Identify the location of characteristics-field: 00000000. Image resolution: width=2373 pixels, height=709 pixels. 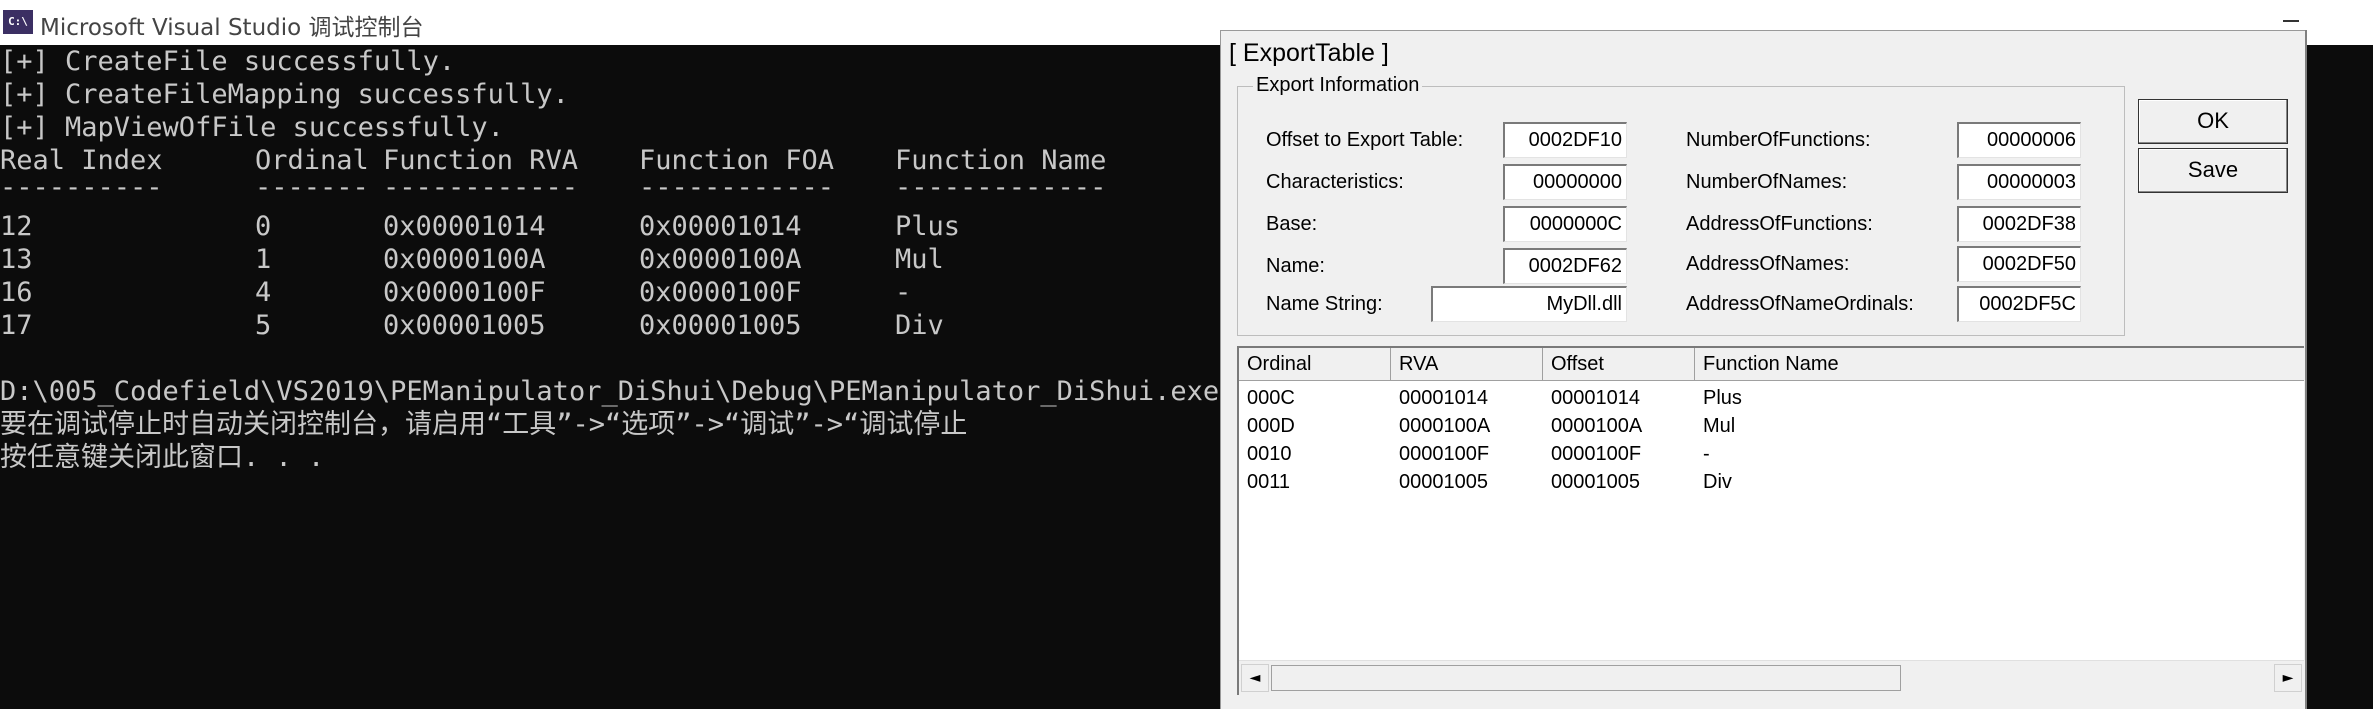
(1565, 182).